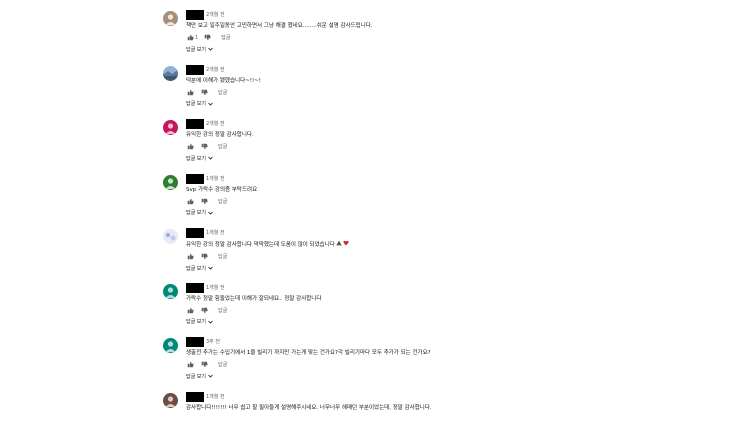  I want to click on comment-time: 3주 전, so click(213, 342).